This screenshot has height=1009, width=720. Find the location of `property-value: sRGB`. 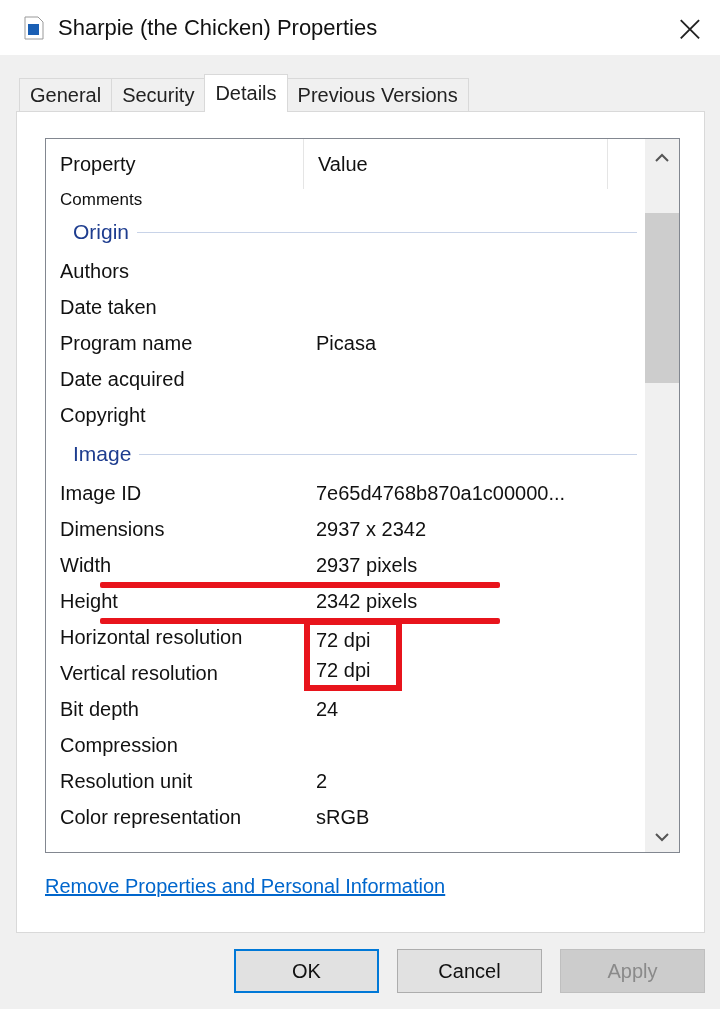

property-value: sRGB is located at coordinates (343, 817).